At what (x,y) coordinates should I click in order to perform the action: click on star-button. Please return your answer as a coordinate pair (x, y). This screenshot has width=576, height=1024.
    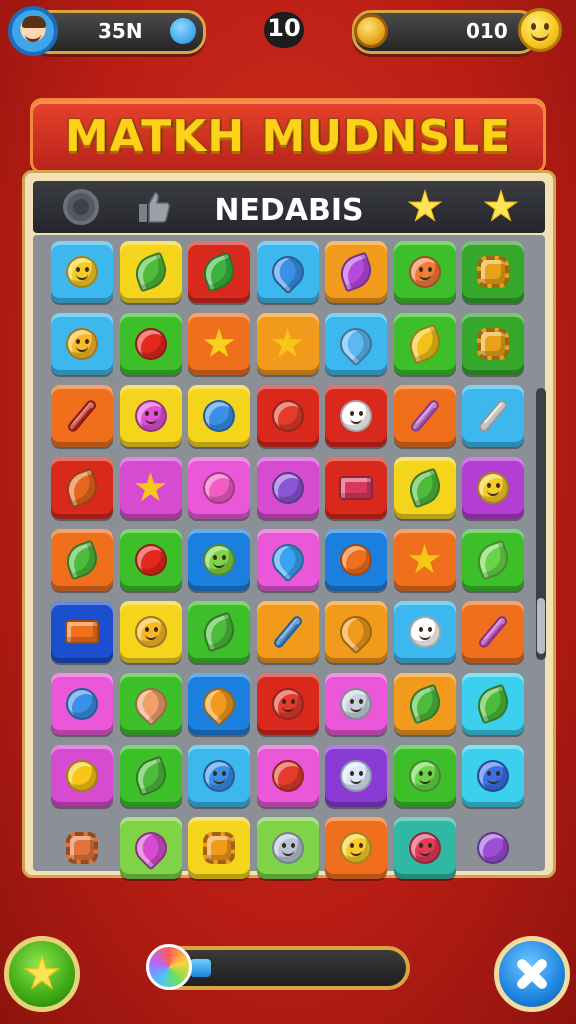
    Looking at the image, I should click on (42, 974).